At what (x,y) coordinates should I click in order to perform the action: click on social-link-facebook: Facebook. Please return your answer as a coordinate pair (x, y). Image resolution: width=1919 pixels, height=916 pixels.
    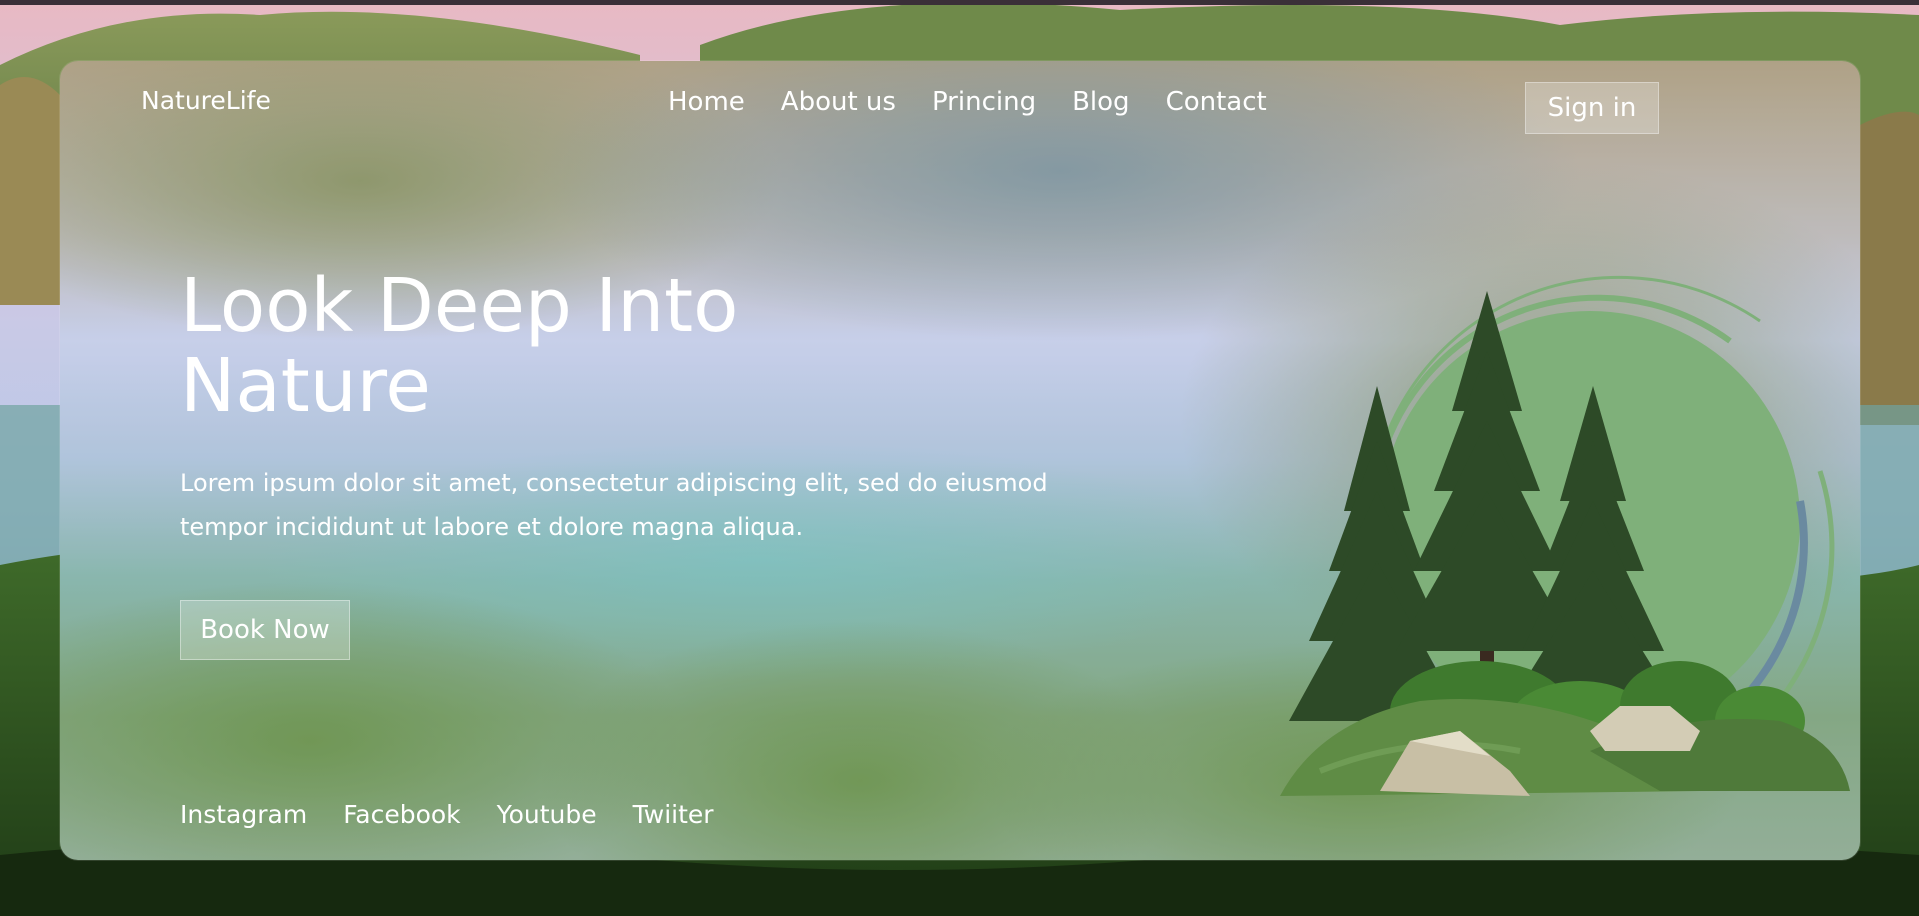
    Looking at the image, I should click on (401, 814).